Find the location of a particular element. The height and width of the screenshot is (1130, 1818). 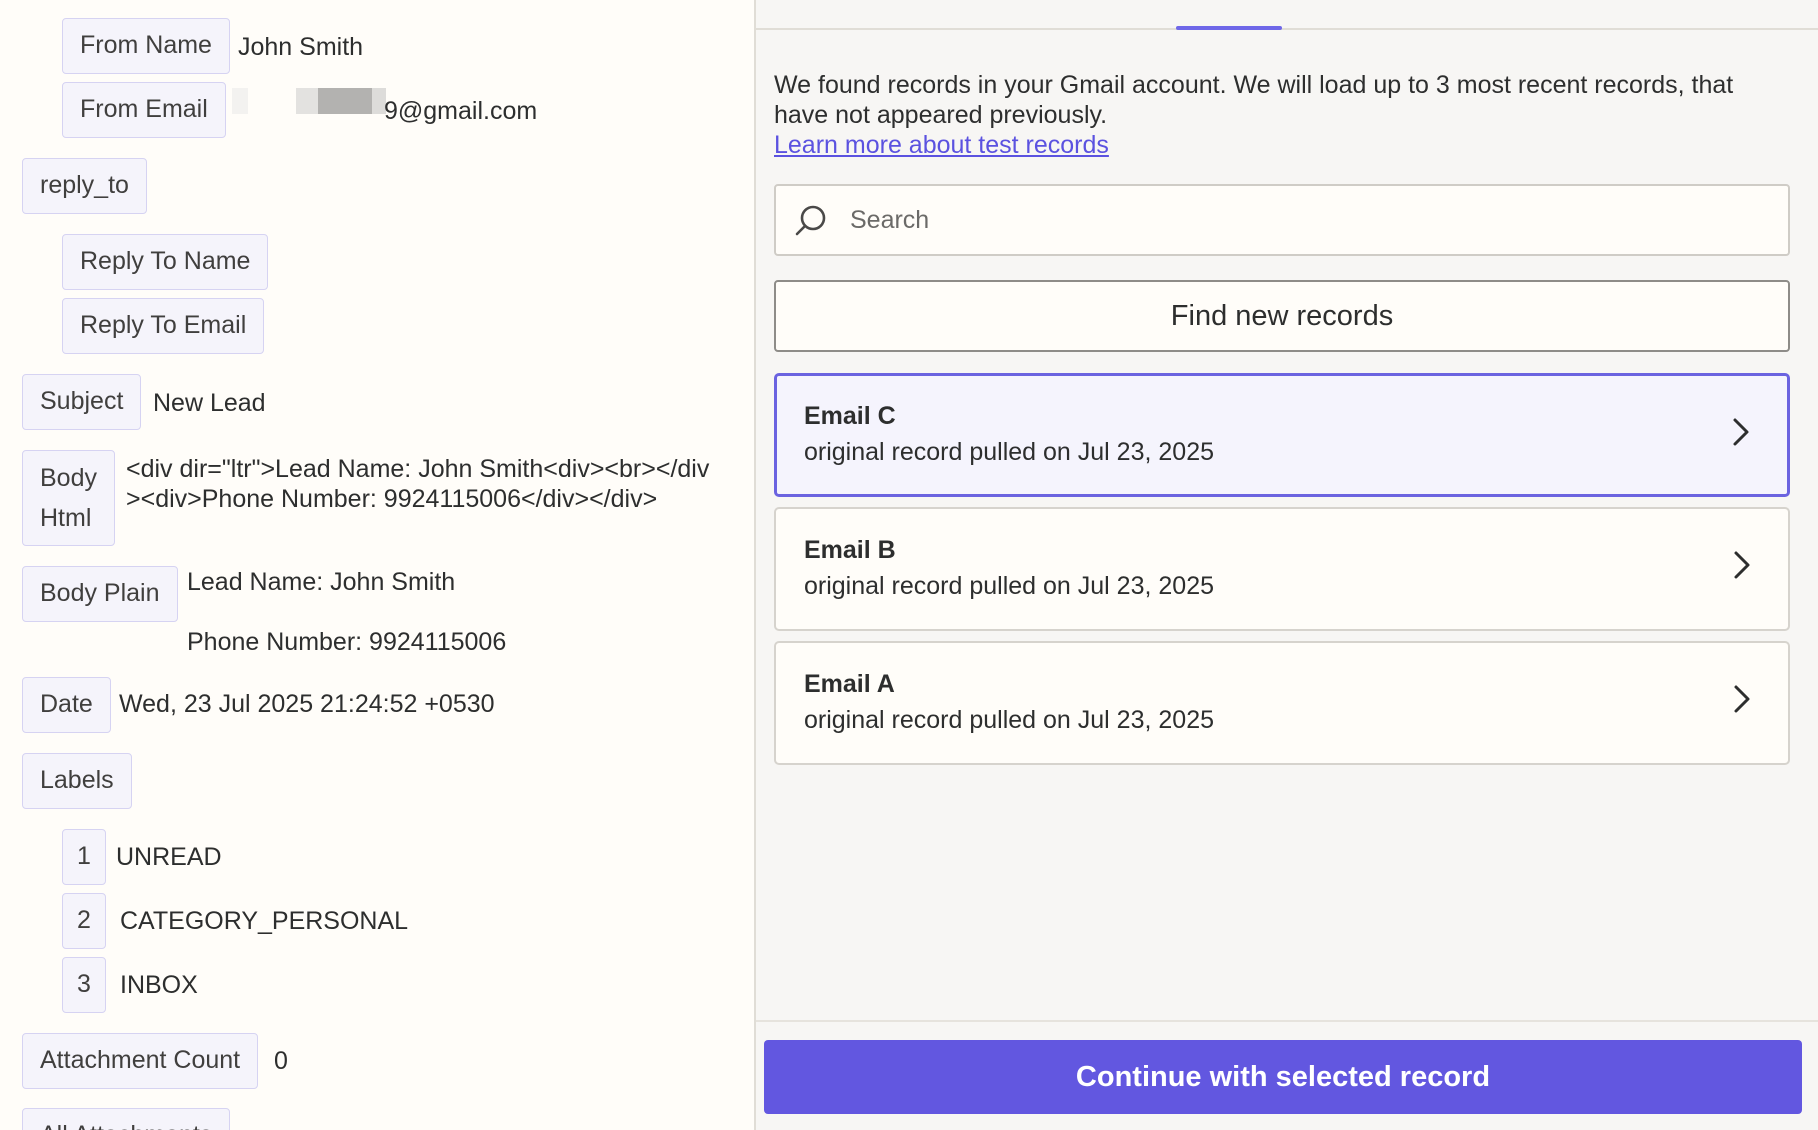

footer-divider is located at coordinates (1287, 1021).